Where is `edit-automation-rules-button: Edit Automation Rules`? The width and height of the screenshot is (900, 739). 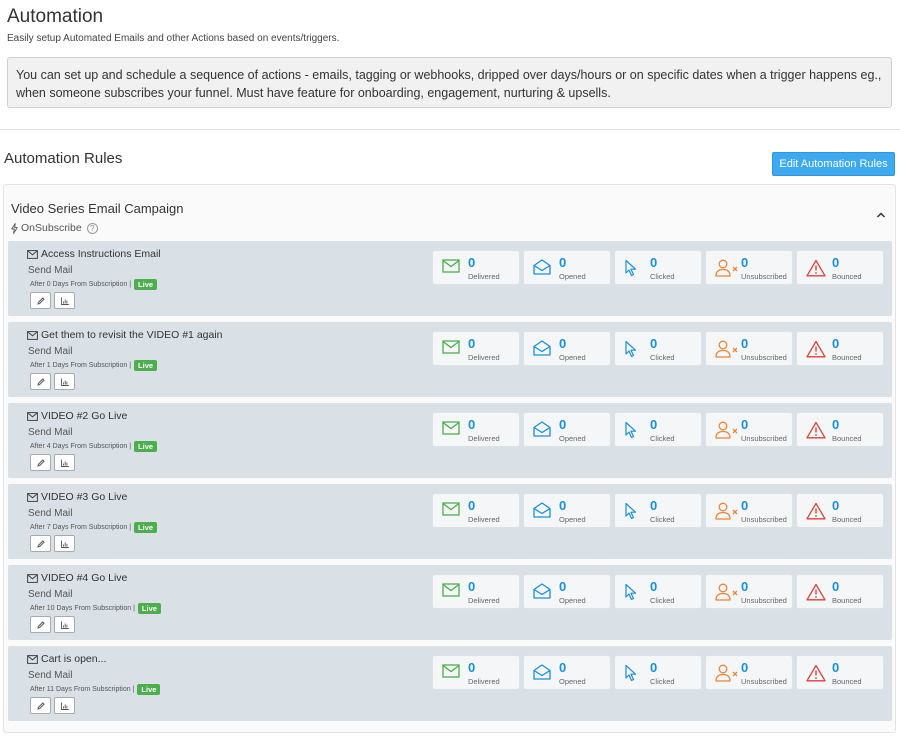 edit-automation-rules-button: Edit Automation Rules is located at coordinates (833, 164).